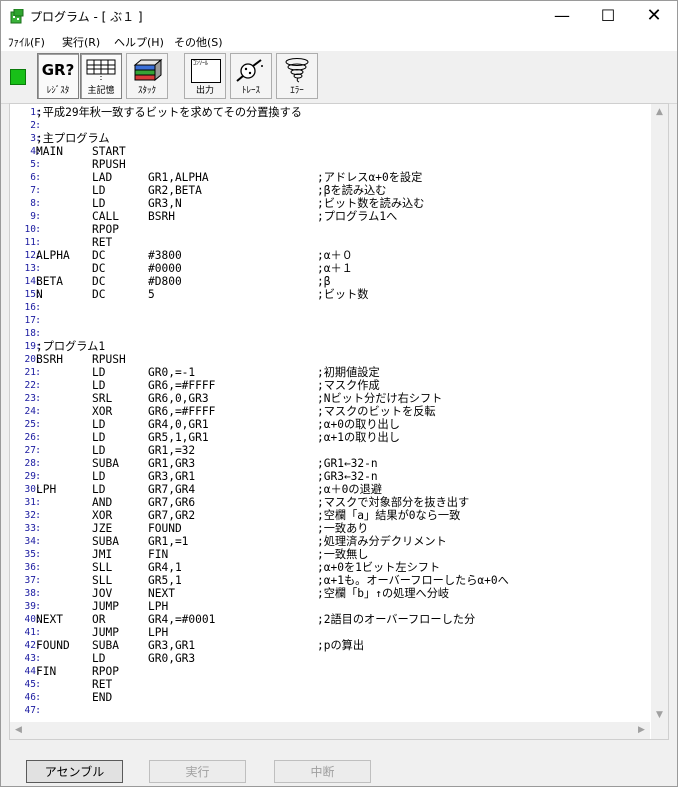  I want to click on code-line: ALPHA DC #3800 ;α＋０, so click(343, 255).